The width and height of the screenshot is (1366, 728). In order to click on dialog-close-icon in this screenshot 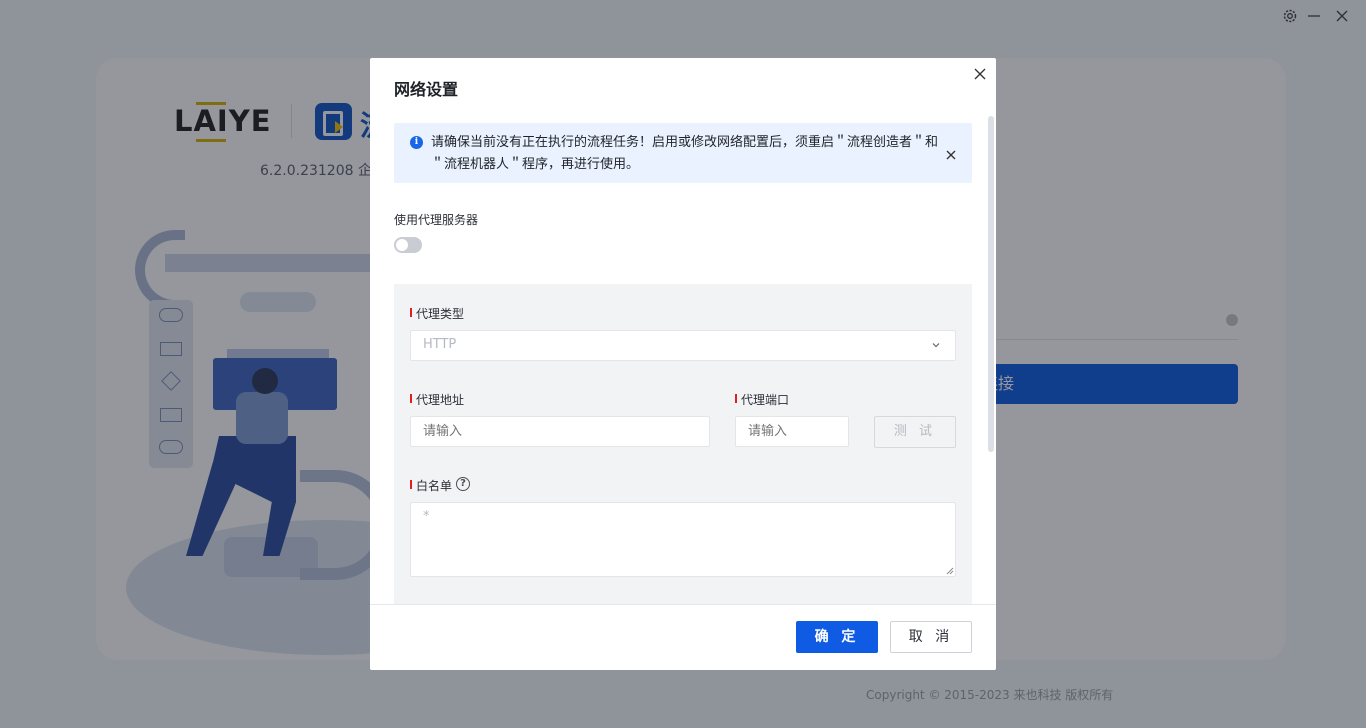, I will do `click(980, 74)`.